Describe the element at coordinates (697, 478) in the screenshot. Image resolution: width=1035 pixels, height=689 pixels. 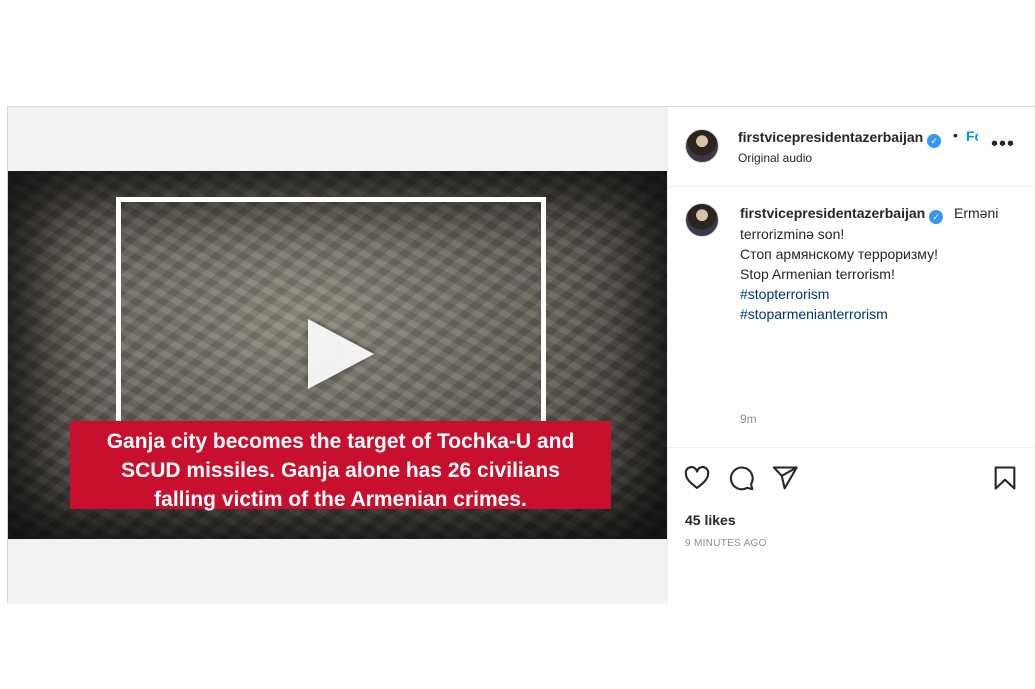
I see `heart-icon` at that location.